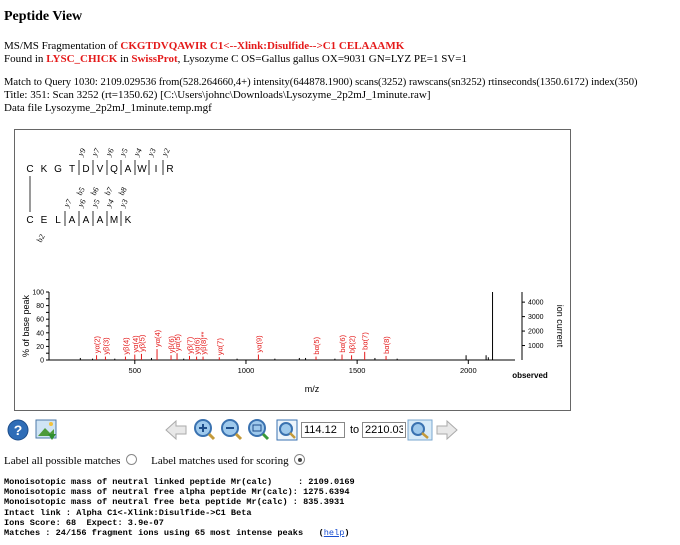 Image resolution: width=680 pixels, height=545 pixels. What do you see at coordinates (43, 16) in the screenshot?
I see `page-title: Peptide View` at bounding box center [43, 16].